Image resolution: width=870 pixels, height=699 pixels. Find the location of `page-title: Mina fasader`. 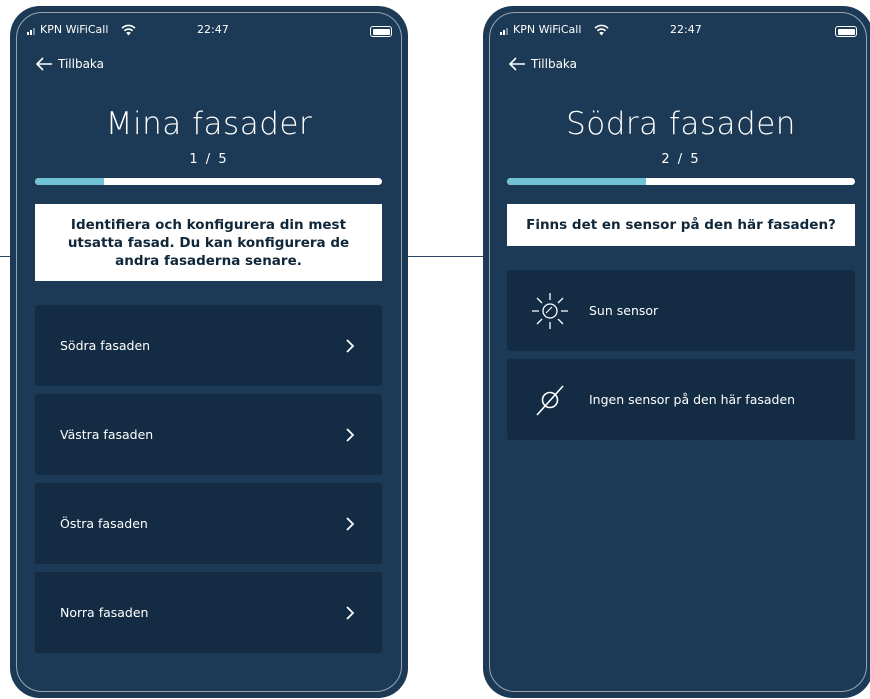

page-title: Mina fasader is located at coordinates (209, 124).